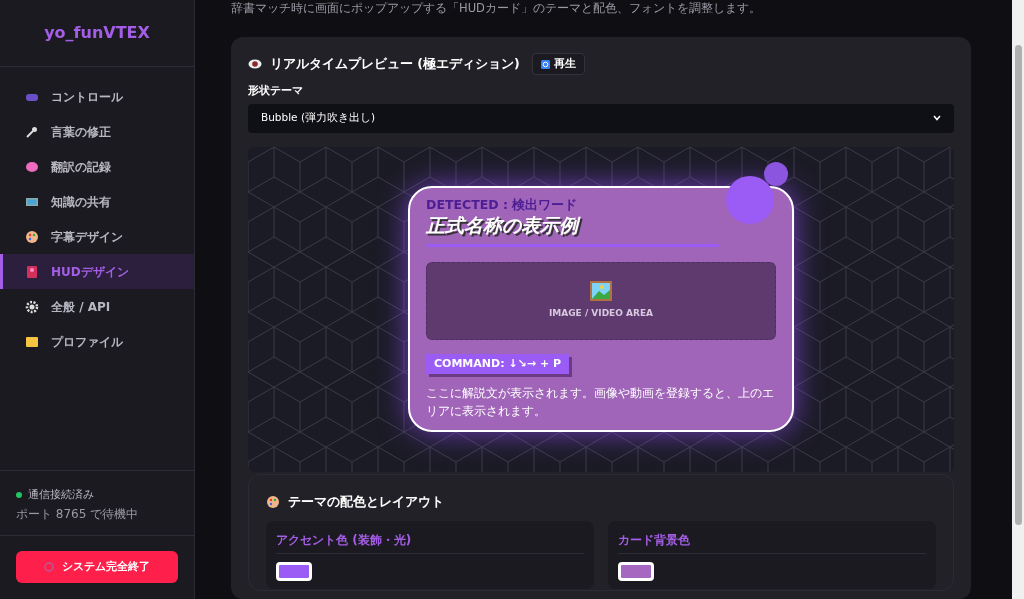  What do you see at coordinates (61, 494) in the screenshot?
I see `connection-status: 通信接続済み` at bounding box center [61, 494].